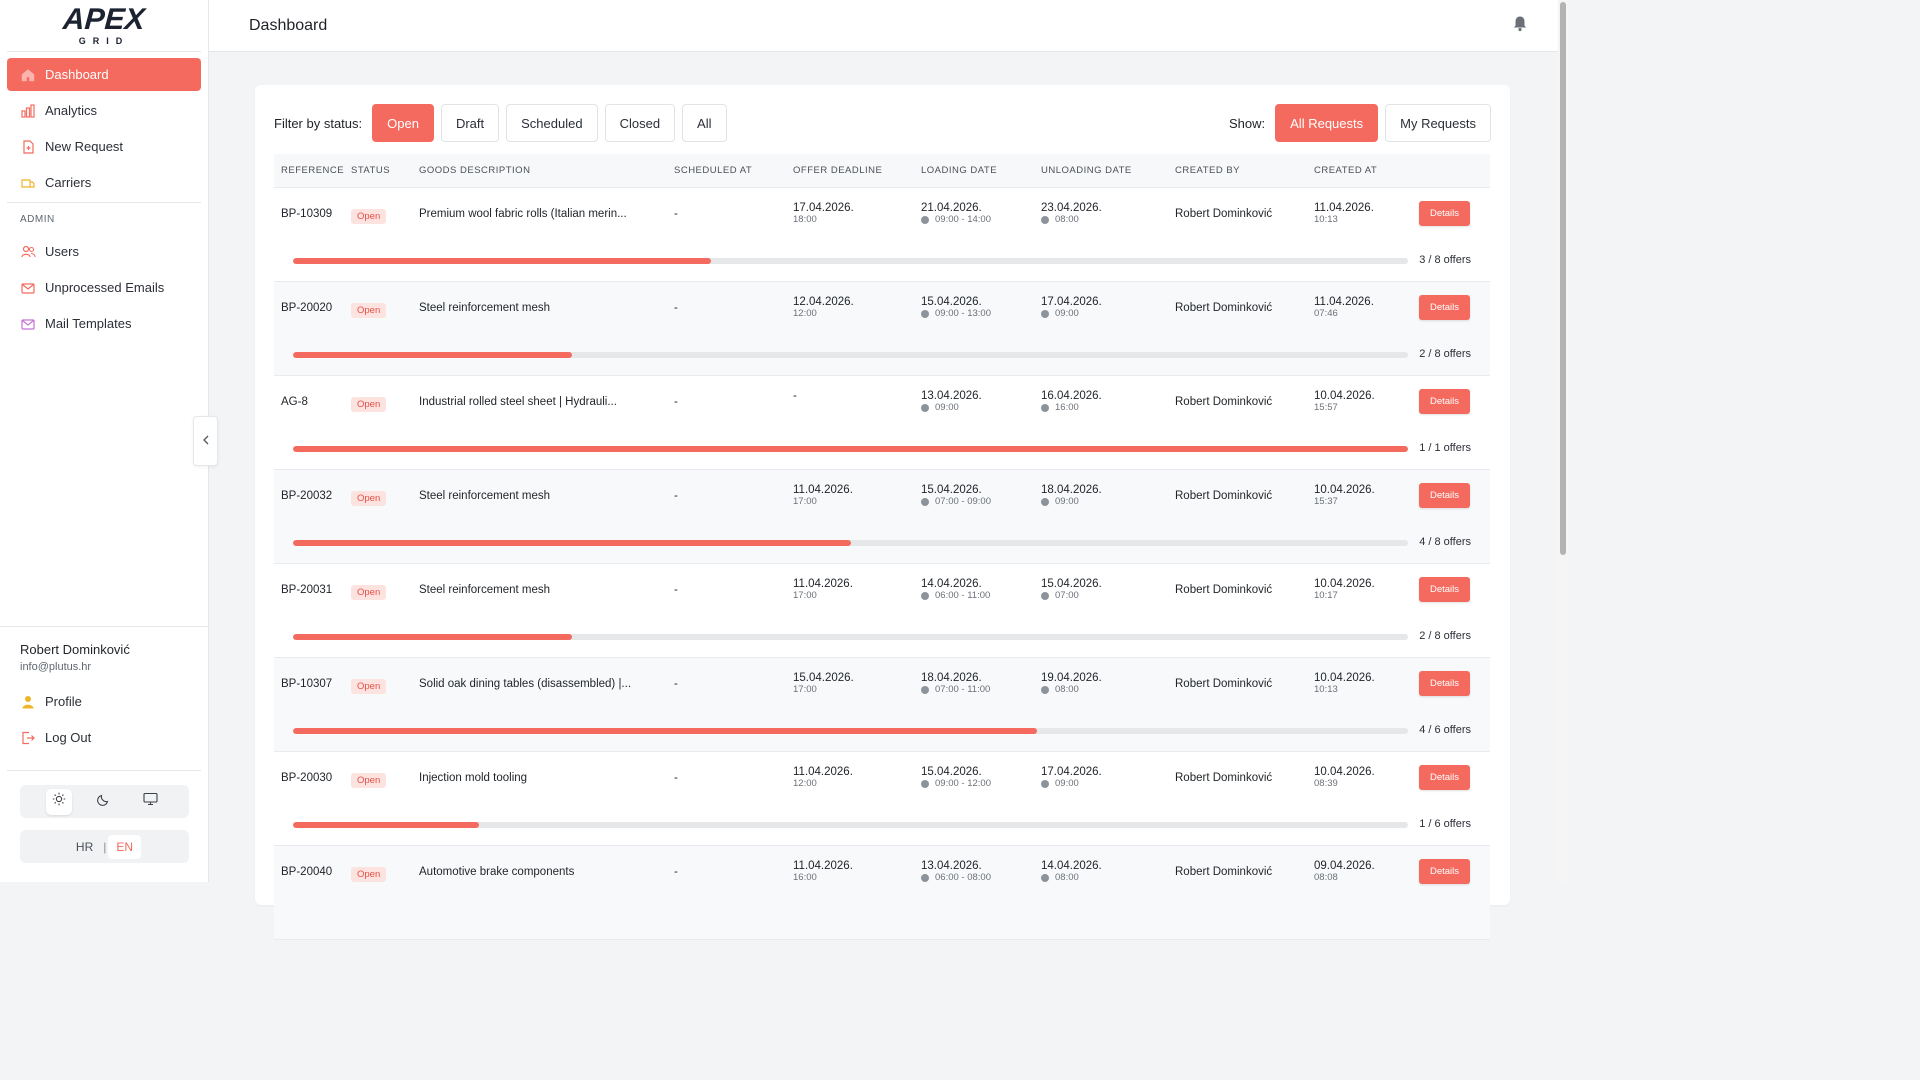 This screenshot has height=1080, width=1920. I want to click on column-header-reference: REFERENCE, so click(312, 170).